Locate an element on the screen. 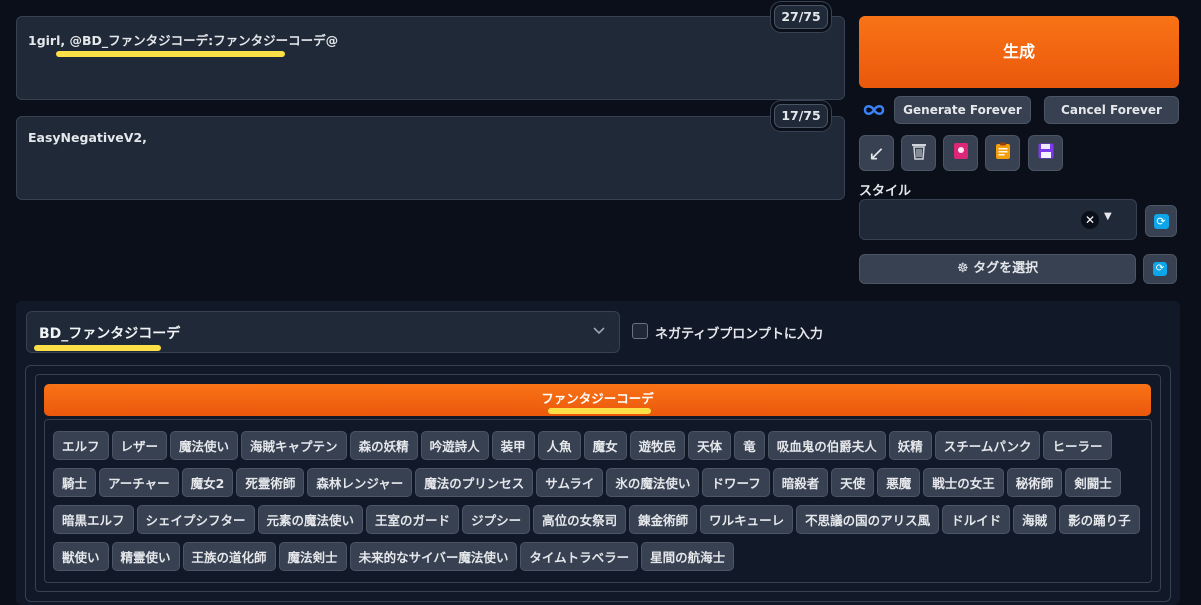  generate-button: 生成 is located at coordinates (1019, 52).